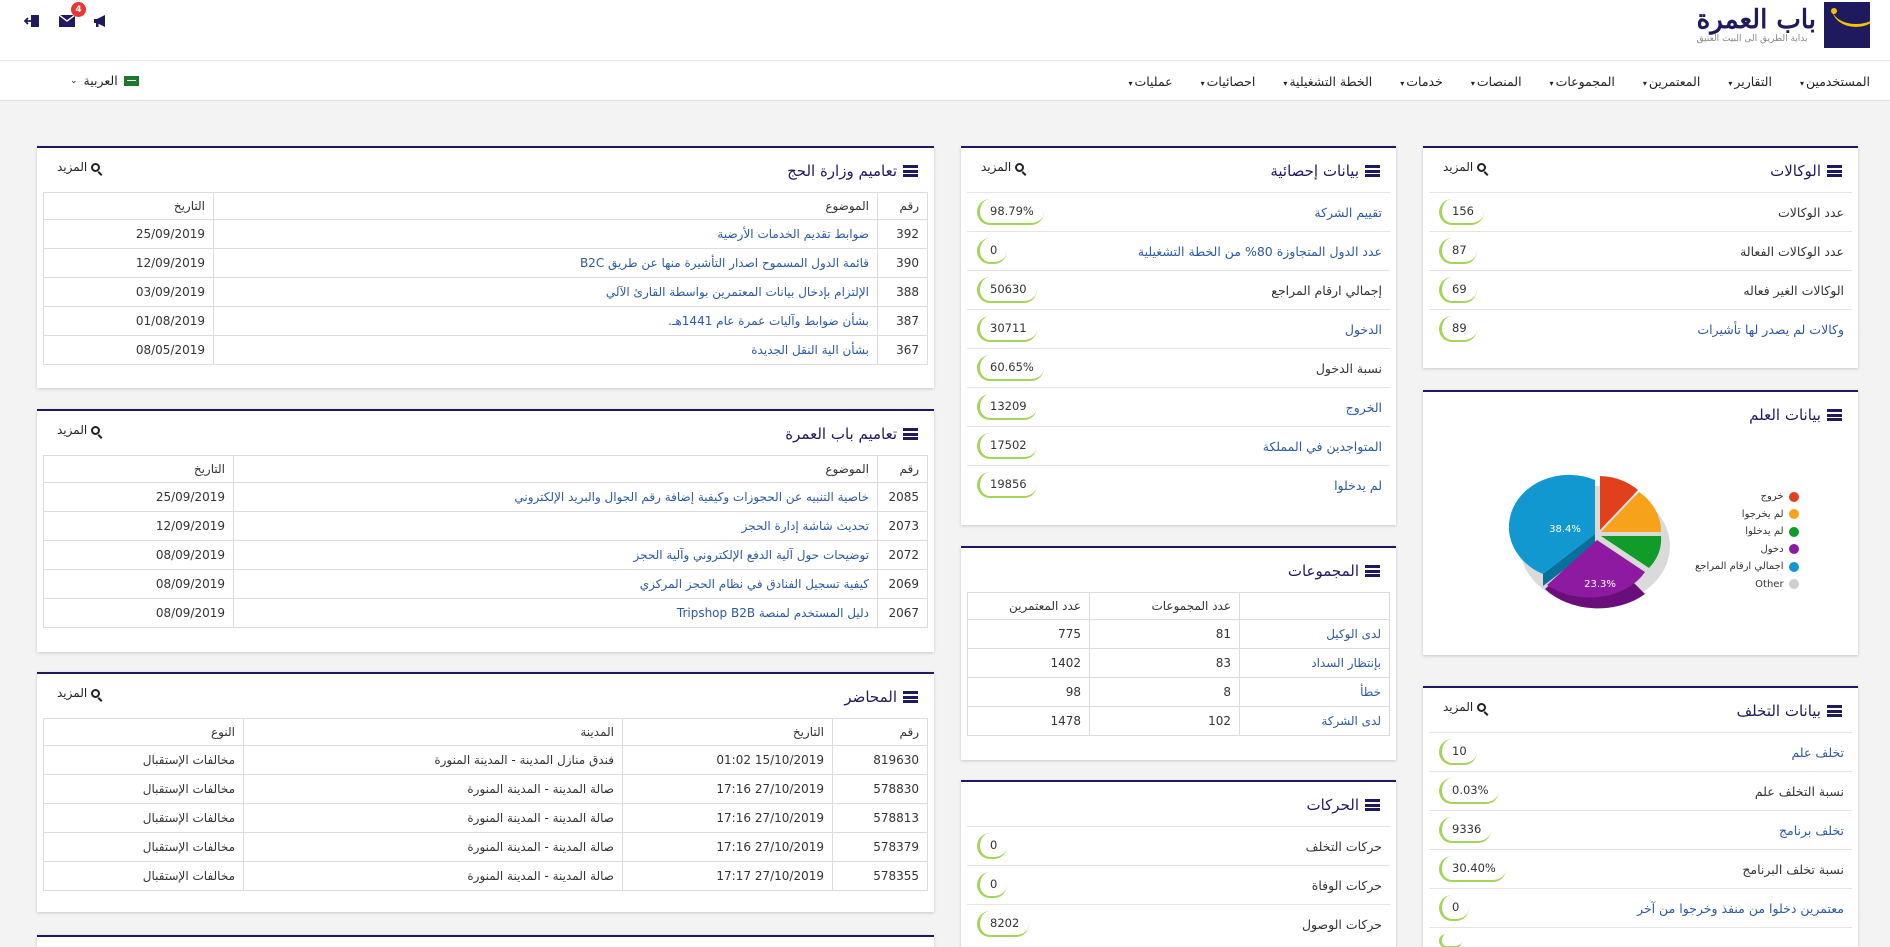 Image resolution: width=1890 pixels, height=947 pixels. What do you see at coordinates (1747, 585) in the screenshot?
I see `legend-item: Other` at bounding box center [1747, 585].